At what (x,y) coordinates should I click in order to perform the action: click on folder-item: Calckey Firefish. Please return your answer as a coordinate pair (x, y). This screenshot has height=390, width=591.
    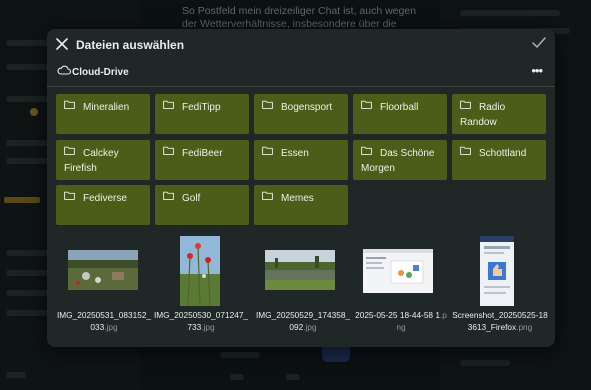
    Looking at the image, I should click on (103, 160).